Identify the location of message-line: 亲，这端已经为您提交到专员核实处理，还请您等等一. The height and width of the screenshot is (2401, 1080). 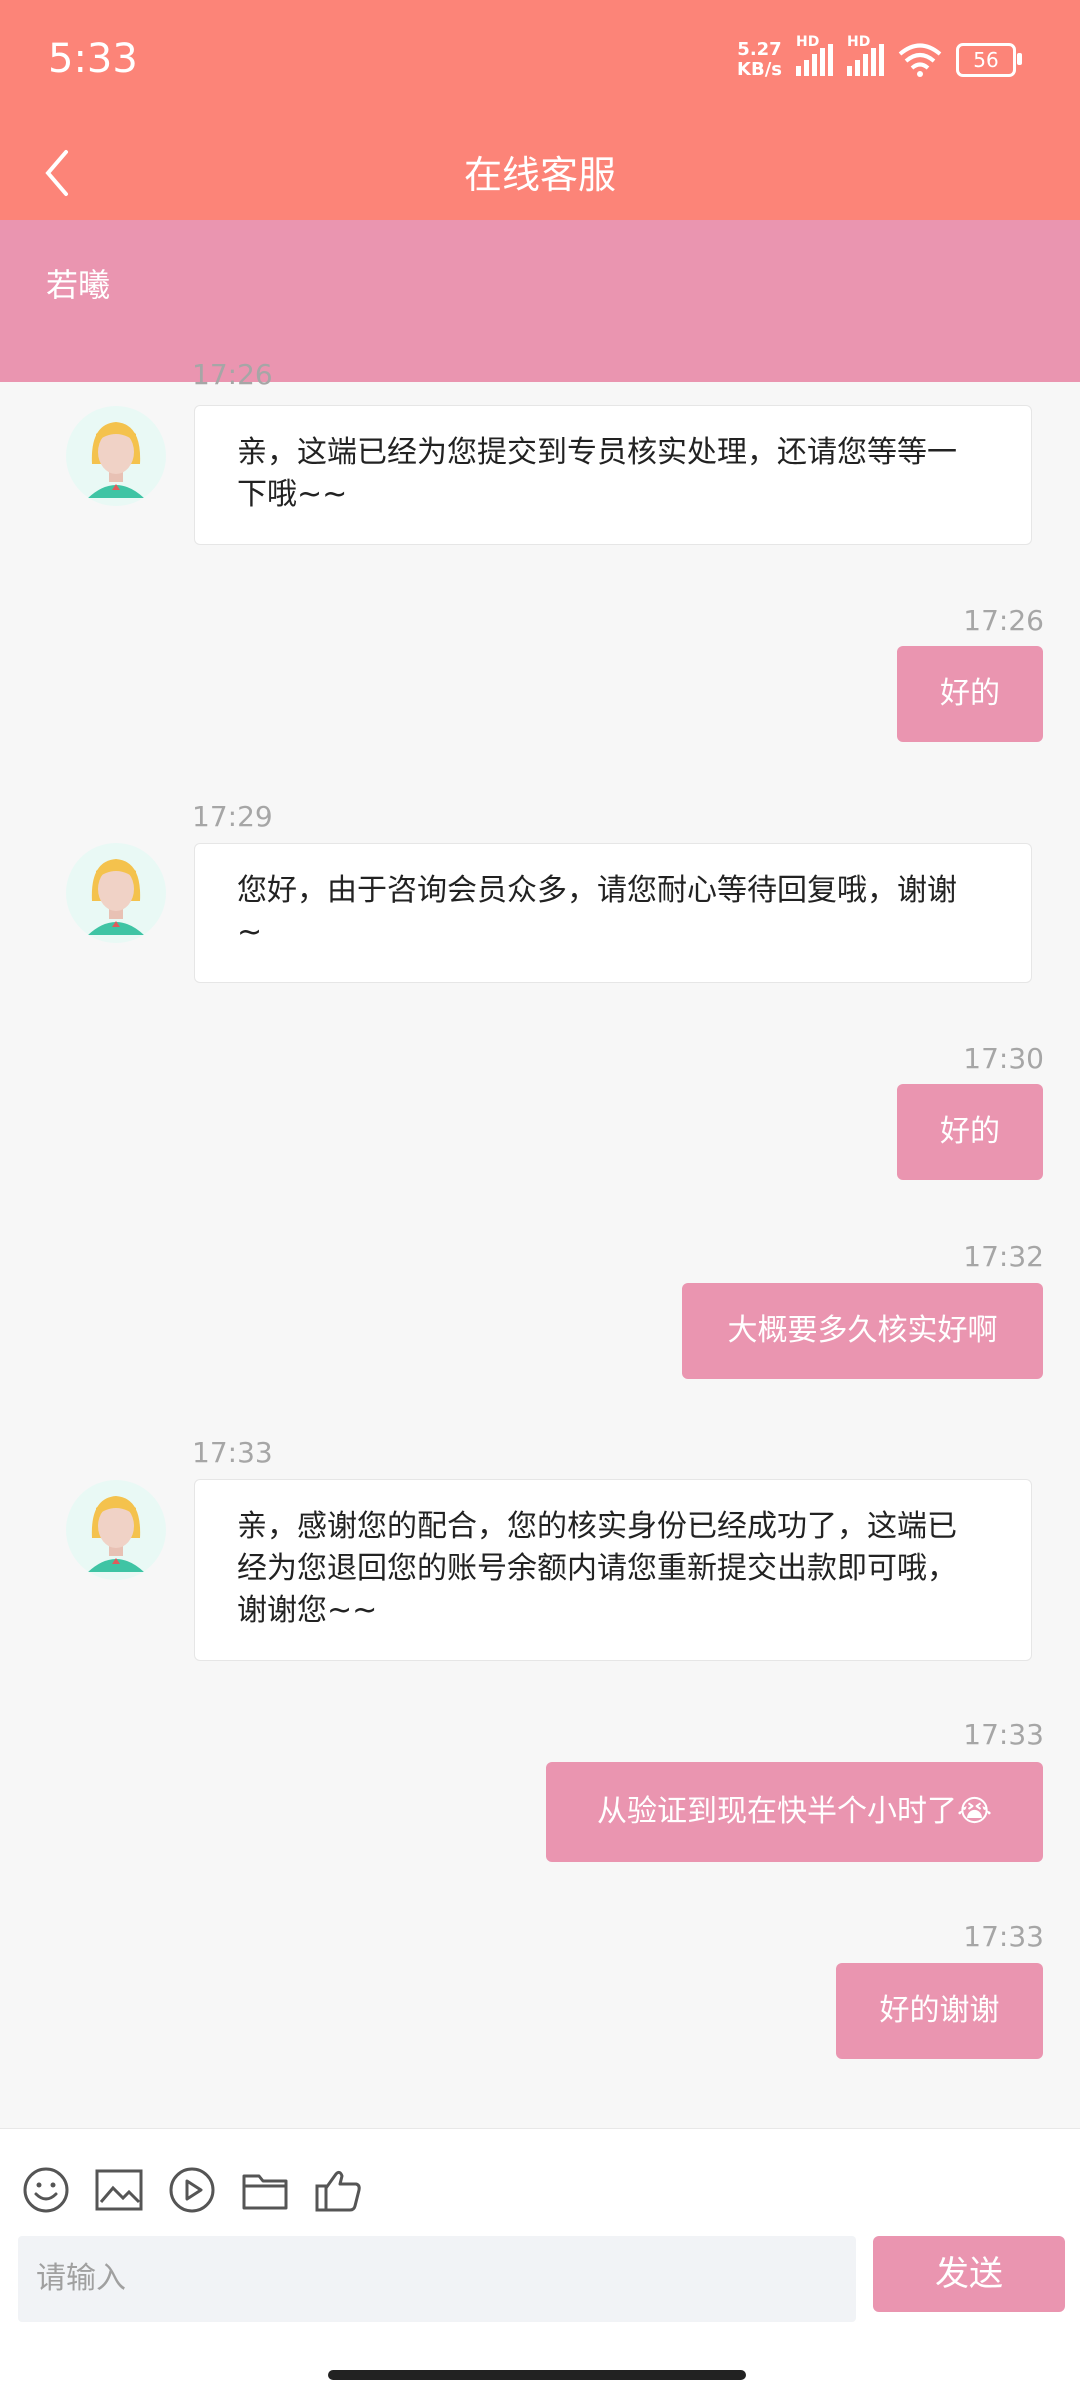
(597, 452).